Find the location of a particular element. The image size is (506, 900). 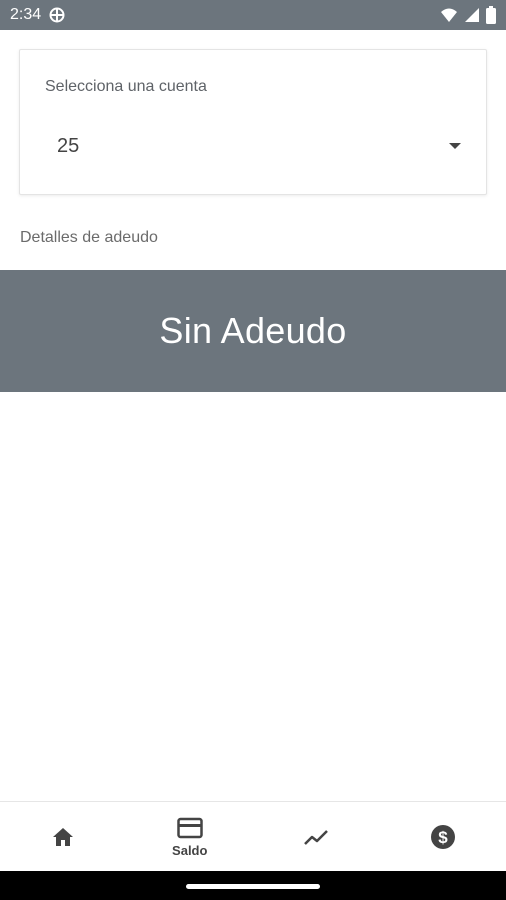

home-icon is located at coordinates (63, 837).